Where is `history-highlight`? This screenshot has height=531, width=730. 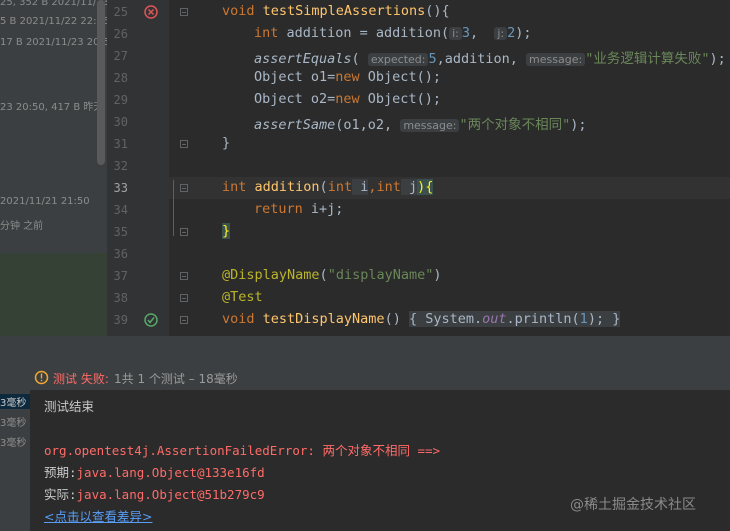
history-highlight is located at coordinates (53, 294).